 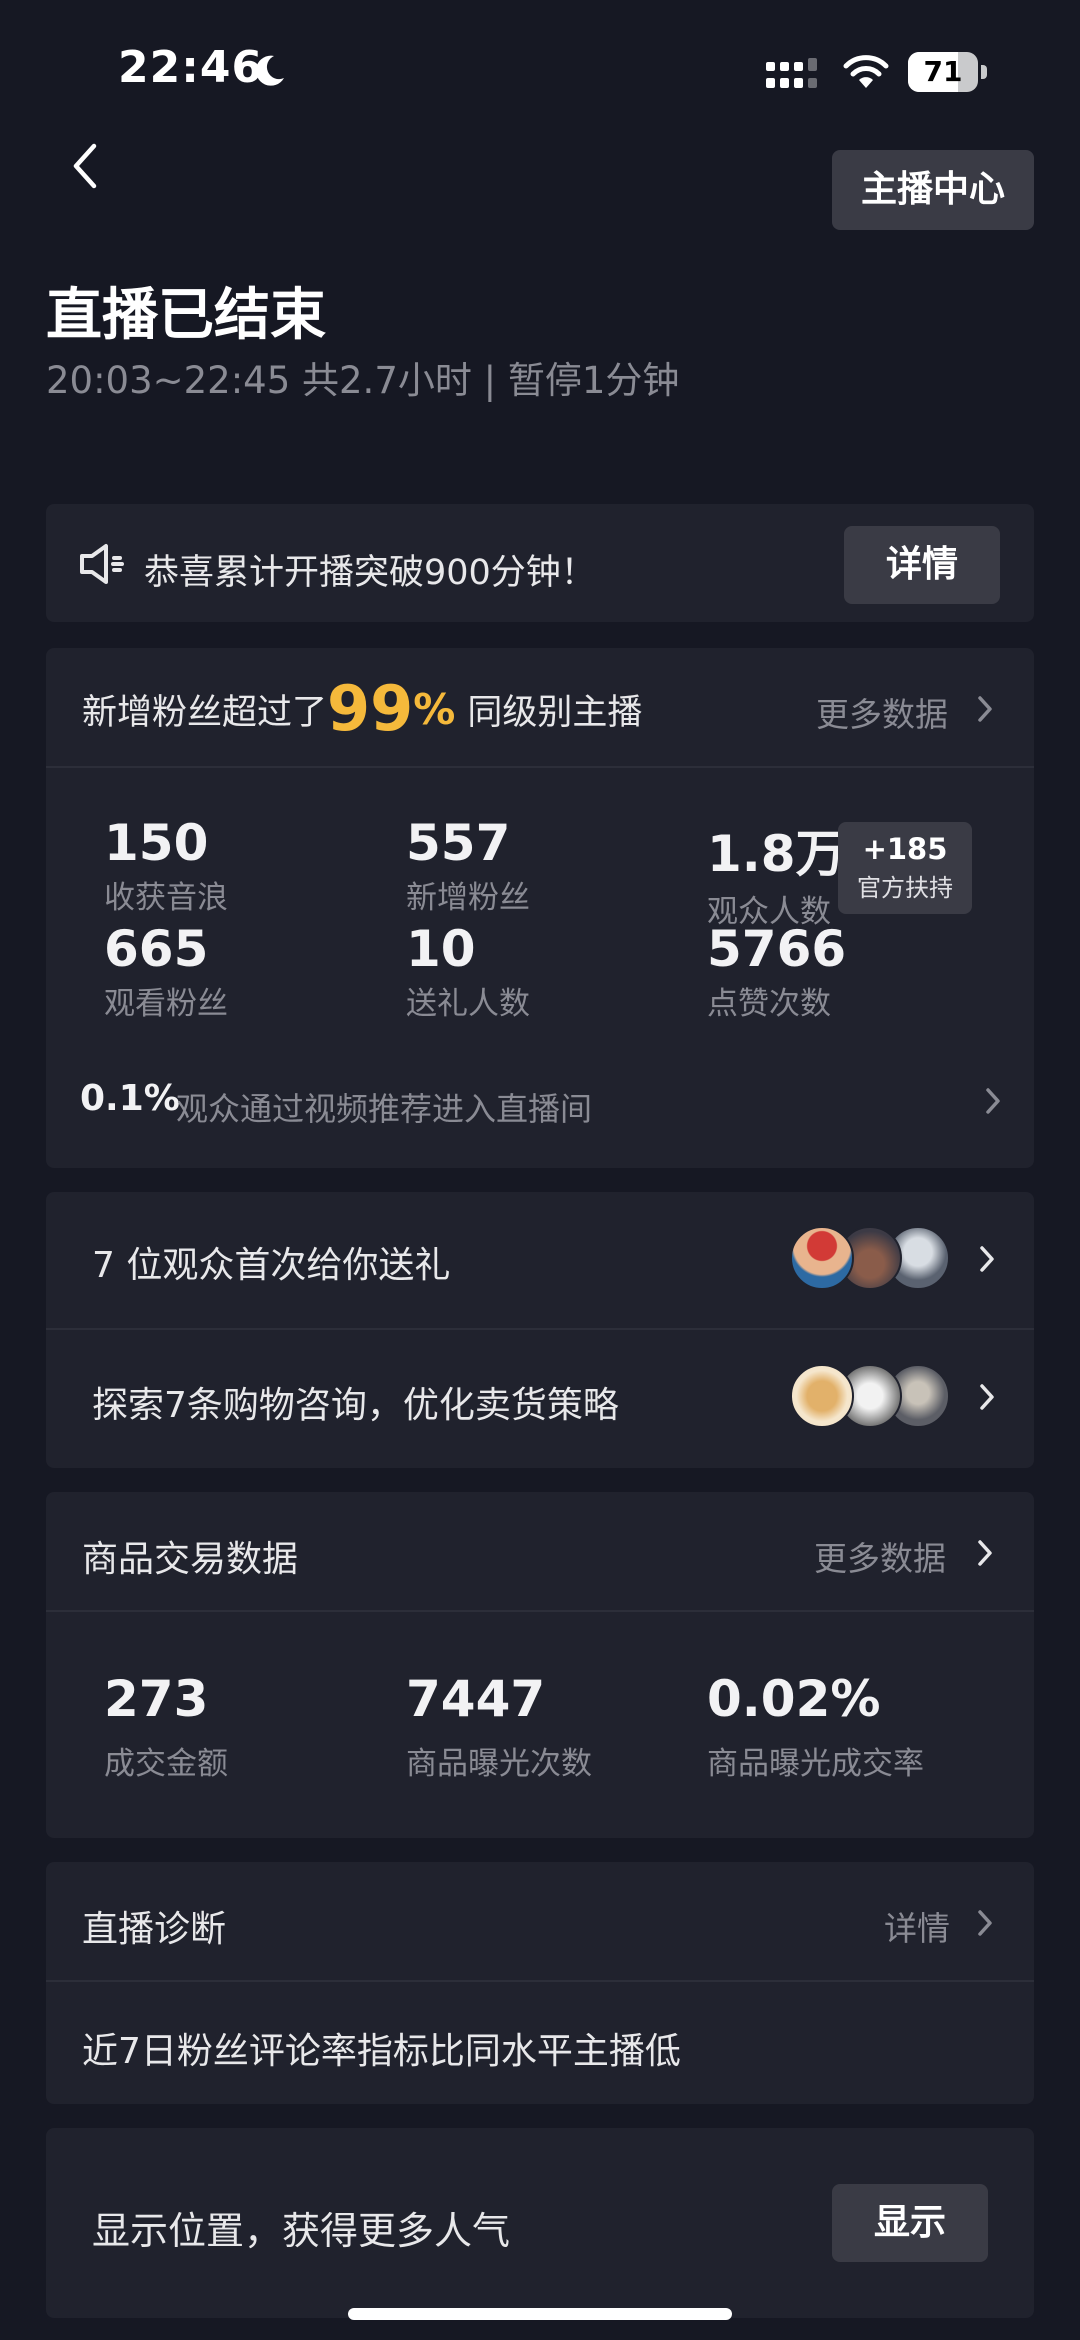 I want to click on signal-icon, so click(x=791, y=73).